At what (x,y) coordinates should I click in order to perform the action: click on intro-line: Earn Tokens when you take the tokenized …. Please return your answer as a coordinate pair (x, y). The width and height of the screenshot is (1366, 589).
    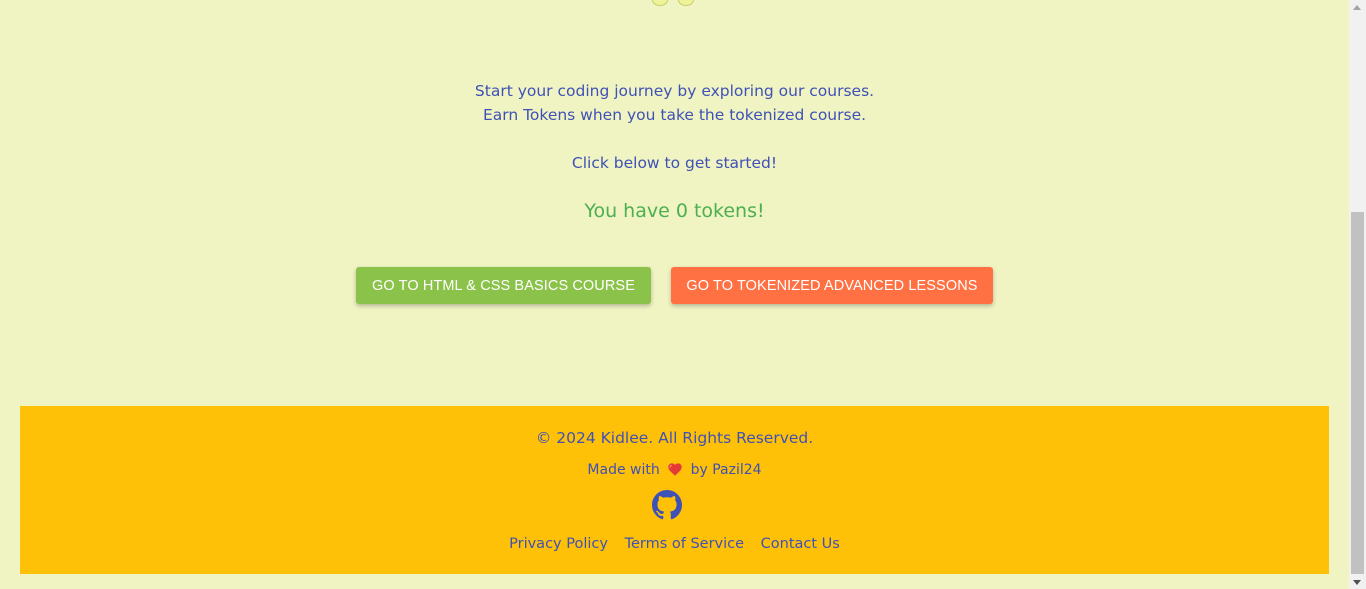
    Looking at the image, I should click on (674, 115).